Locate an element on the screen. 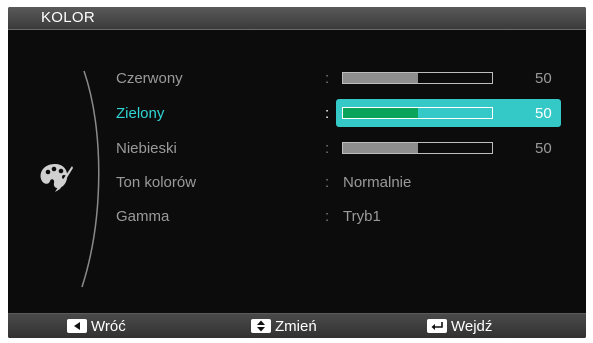  menu-title: KOLOR is located at coordinates (68, 17).